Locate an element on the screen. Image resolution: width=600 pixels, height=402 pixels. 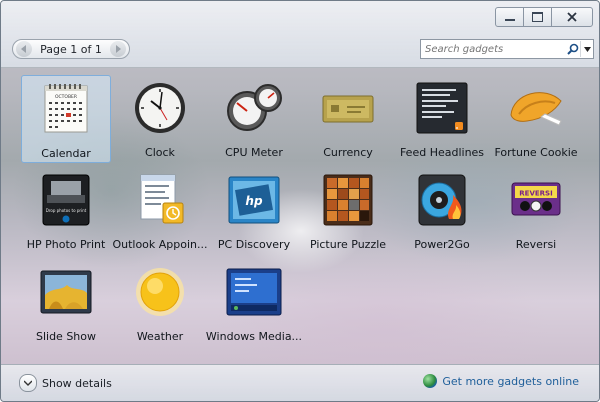
gadget-label: Feed Headlines is located at coordinates (442, 152).